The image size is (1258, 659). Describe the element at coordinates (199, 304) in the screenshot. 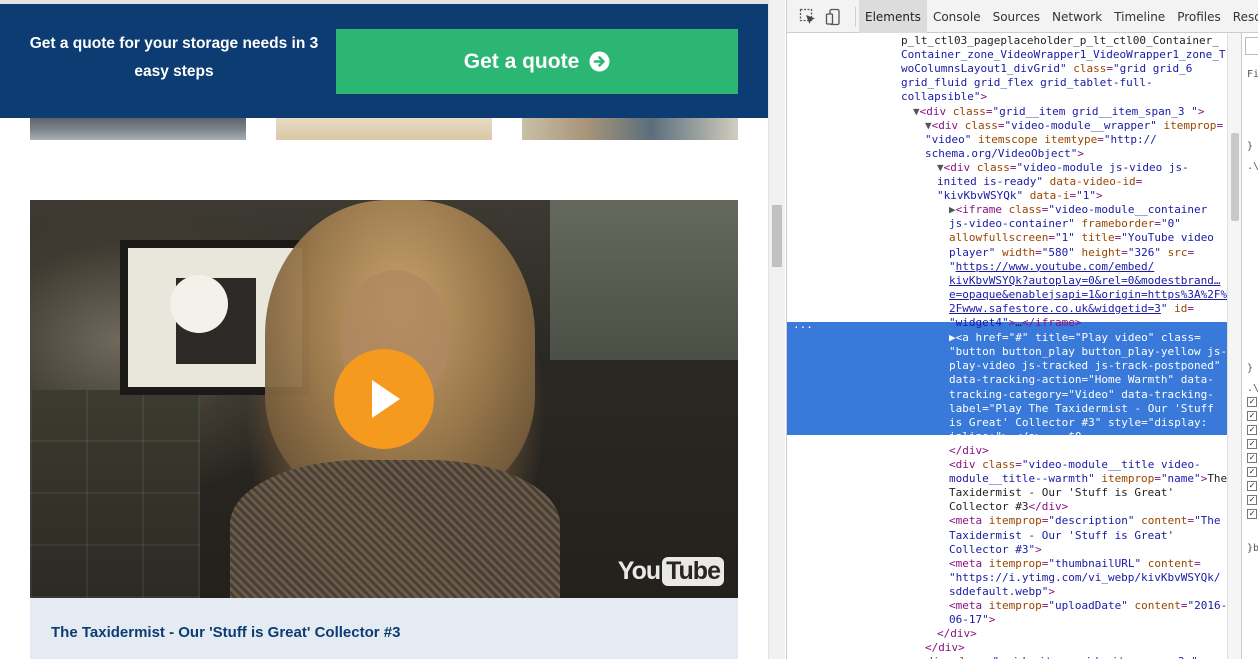

I see `video-round-ornament` at that location.